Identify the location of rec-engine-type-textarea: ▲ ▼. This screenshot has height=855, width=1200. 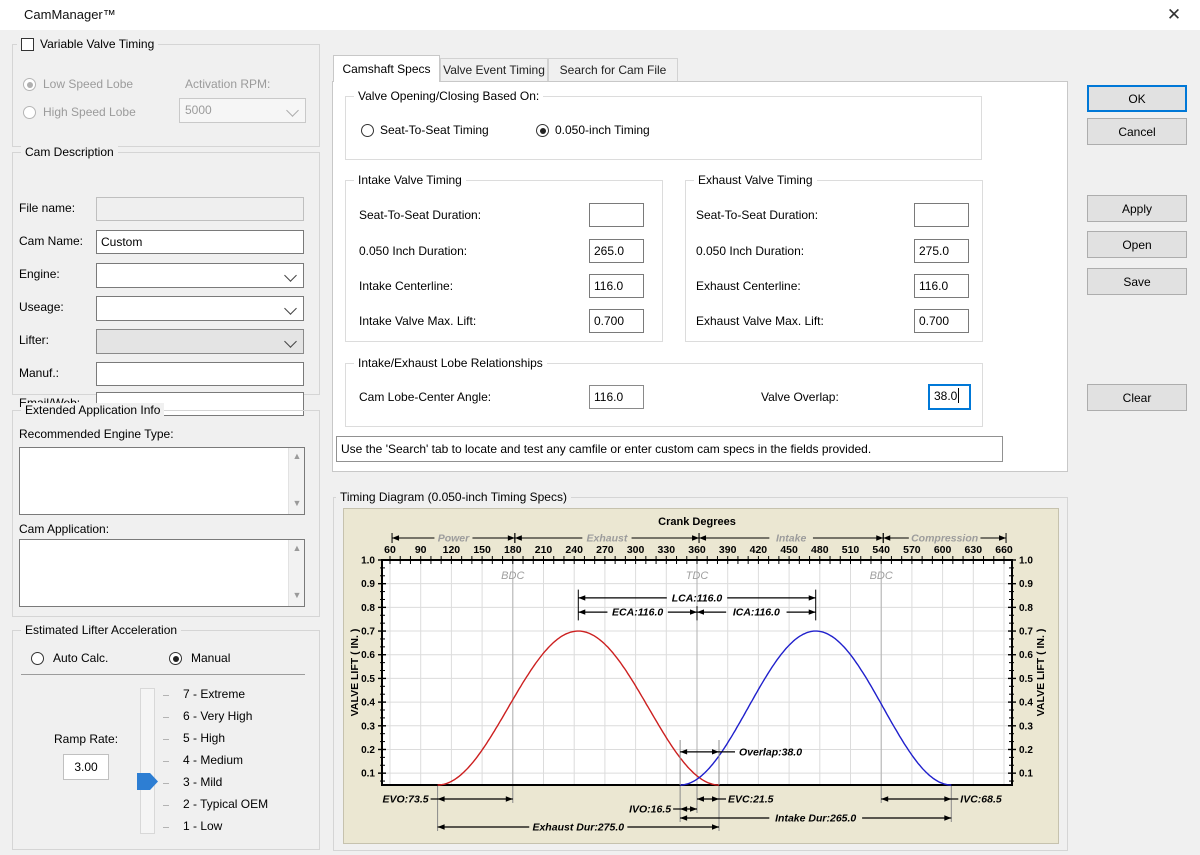
(162, 481).